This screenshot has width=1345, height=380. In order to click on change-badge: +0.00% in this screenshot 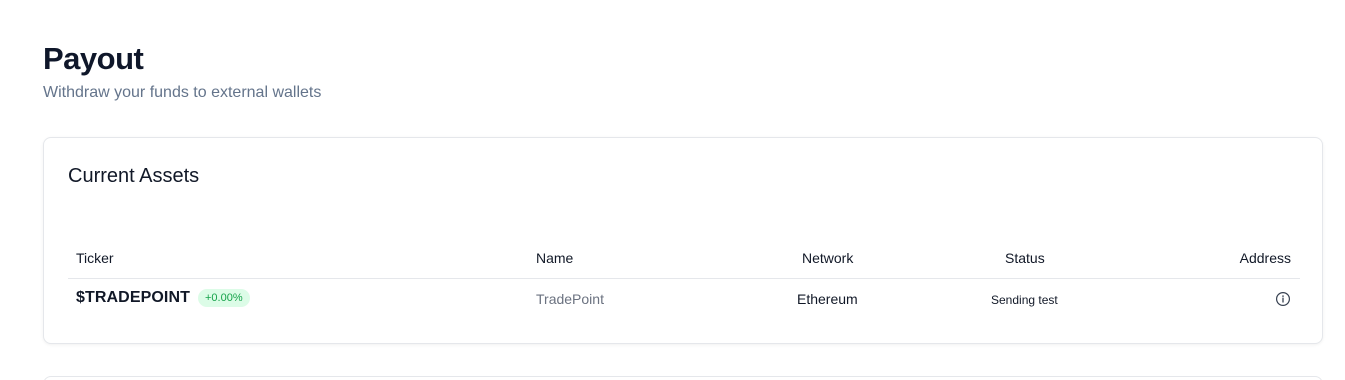, I will do `click(224, 298)`.